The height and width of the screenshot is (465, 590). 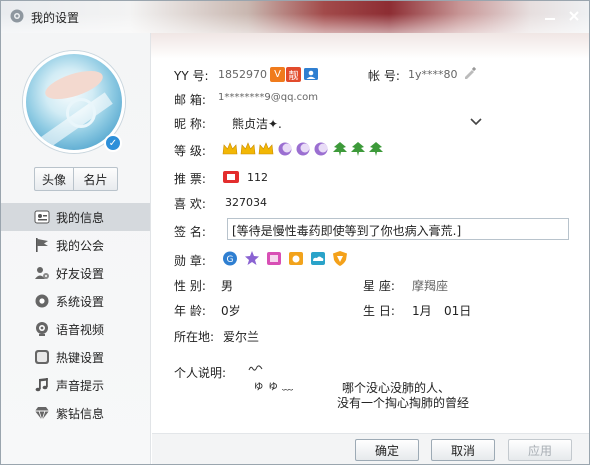 I want to click on star-medal-icon, so click(x=252, y=258).